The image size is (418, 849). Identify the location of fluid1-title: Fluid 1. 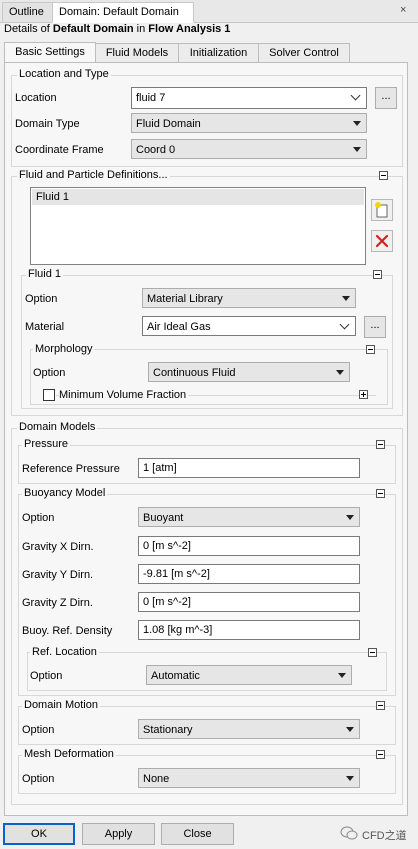
(45, 274).